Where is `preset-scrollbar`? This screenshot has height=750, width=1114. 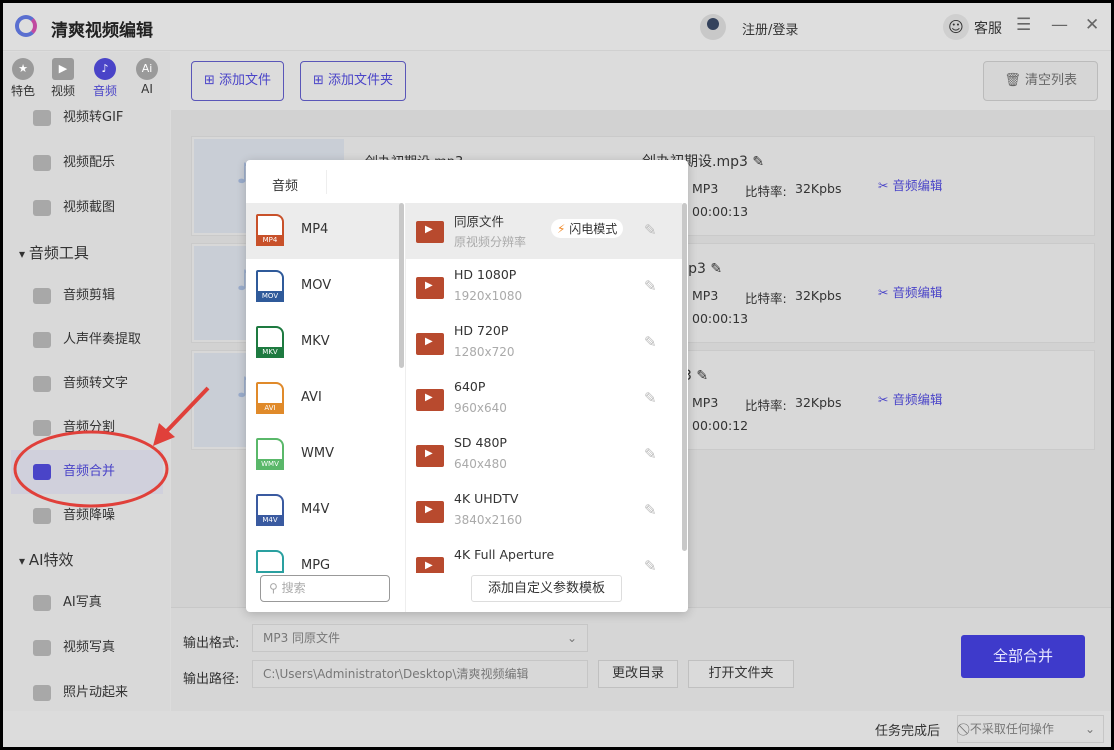
preset-scrollbar is located at coordinates (684, 377).